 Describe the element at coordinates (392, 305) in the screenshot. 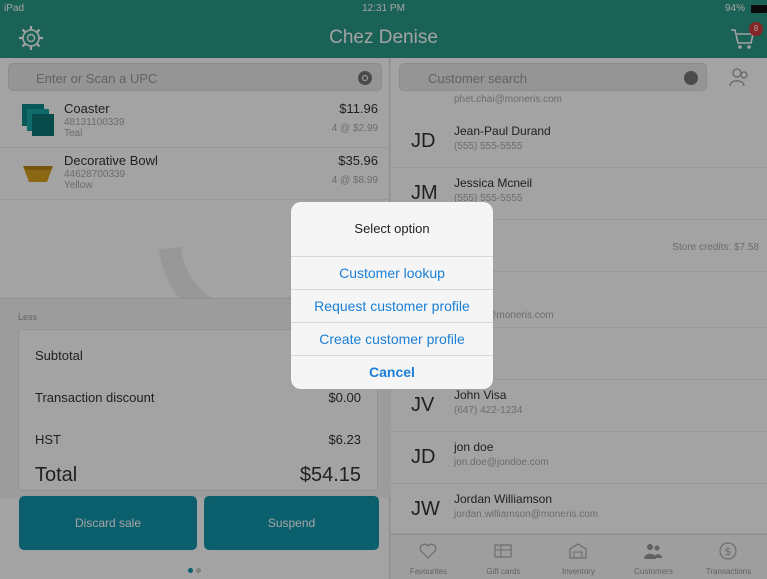

I see `request-customer-profile-option: Request customer profile` at that location.